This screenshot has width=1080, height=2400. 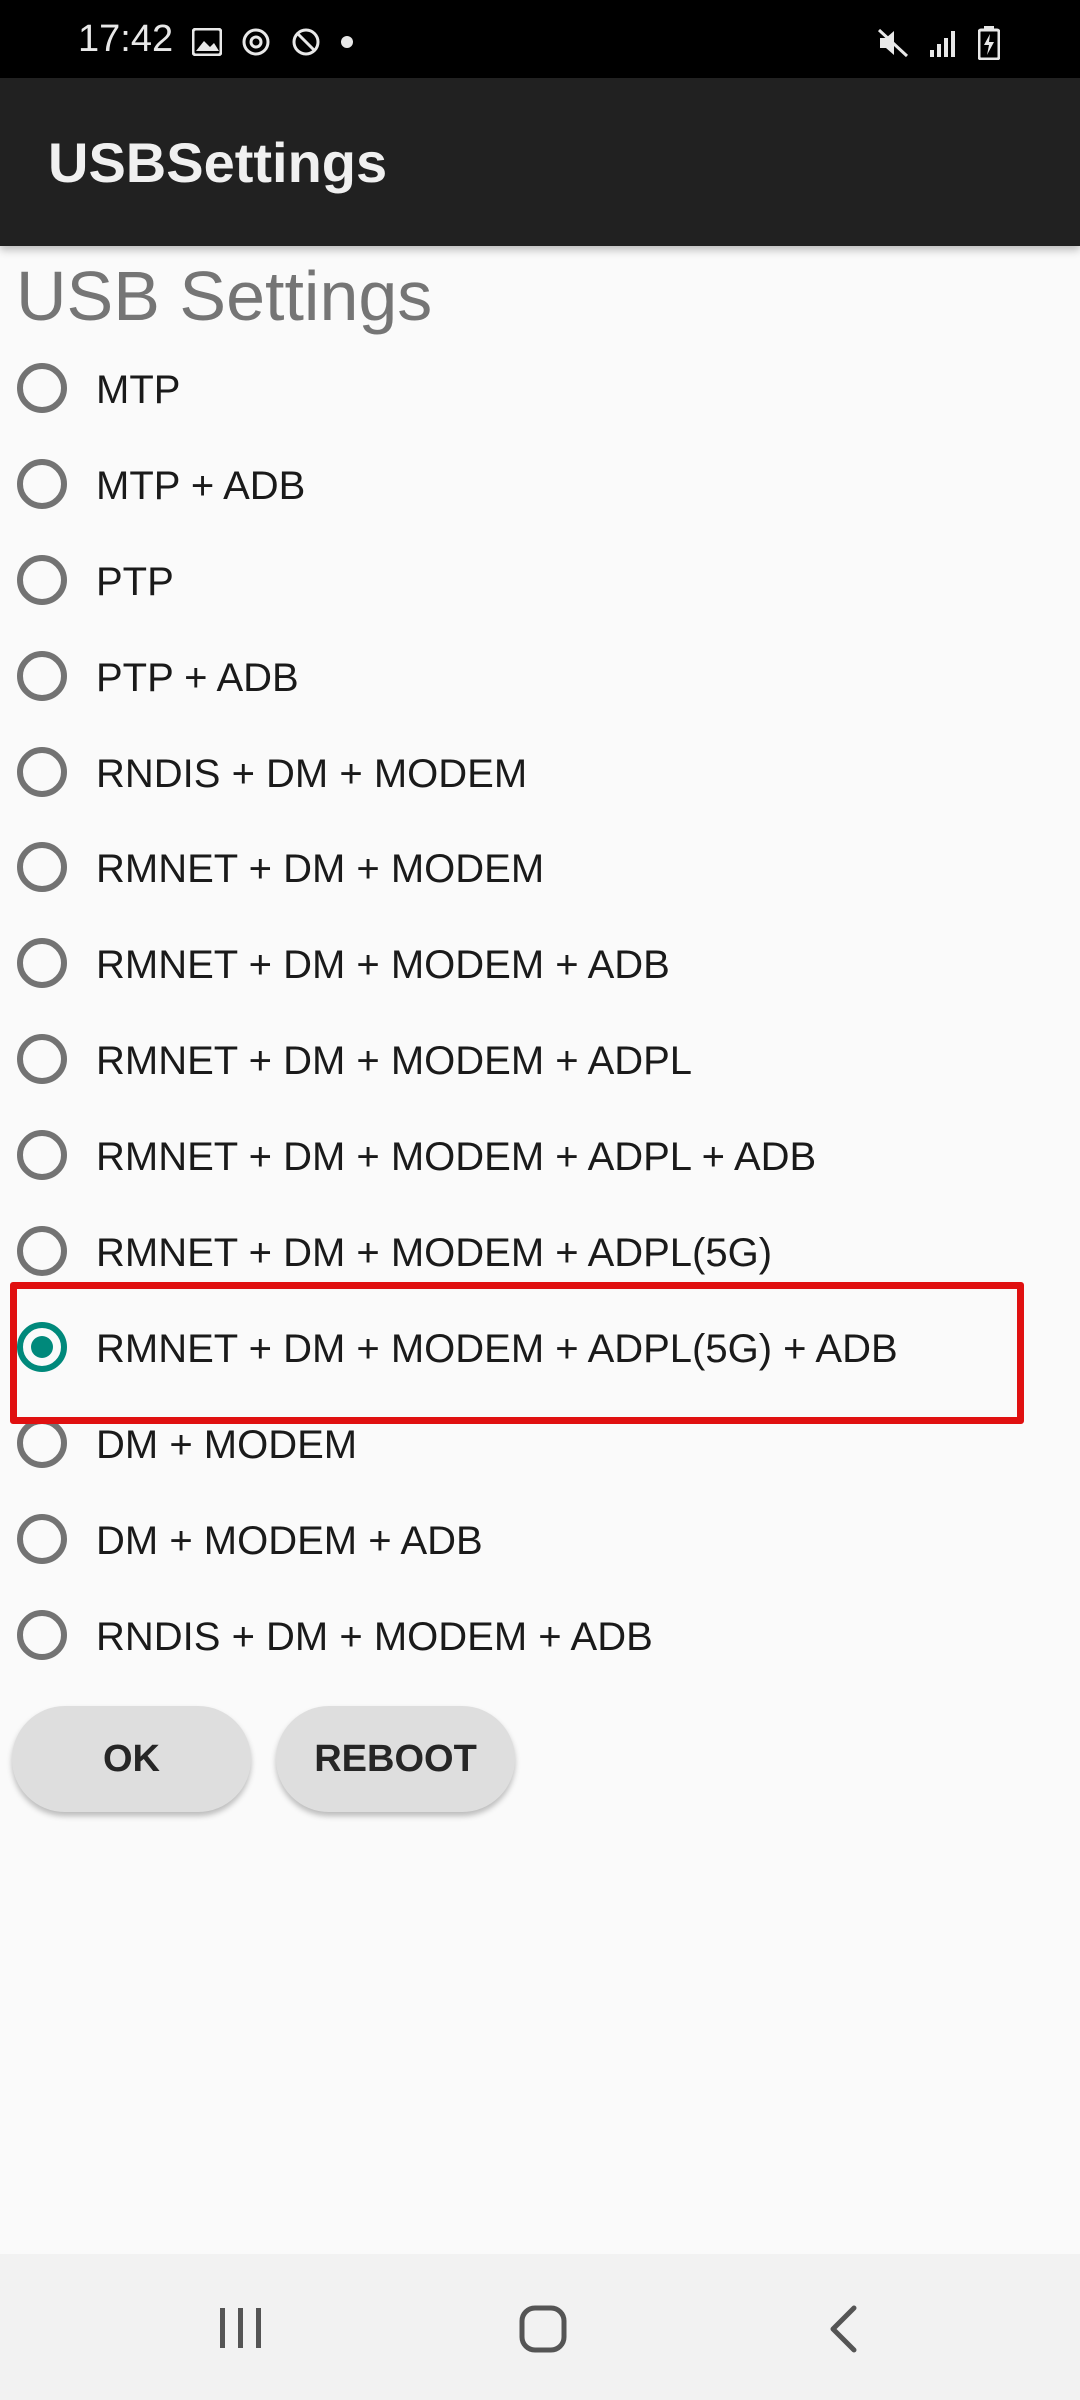 I want to click on app-title: USBSettings, so click(x=218, y=162).